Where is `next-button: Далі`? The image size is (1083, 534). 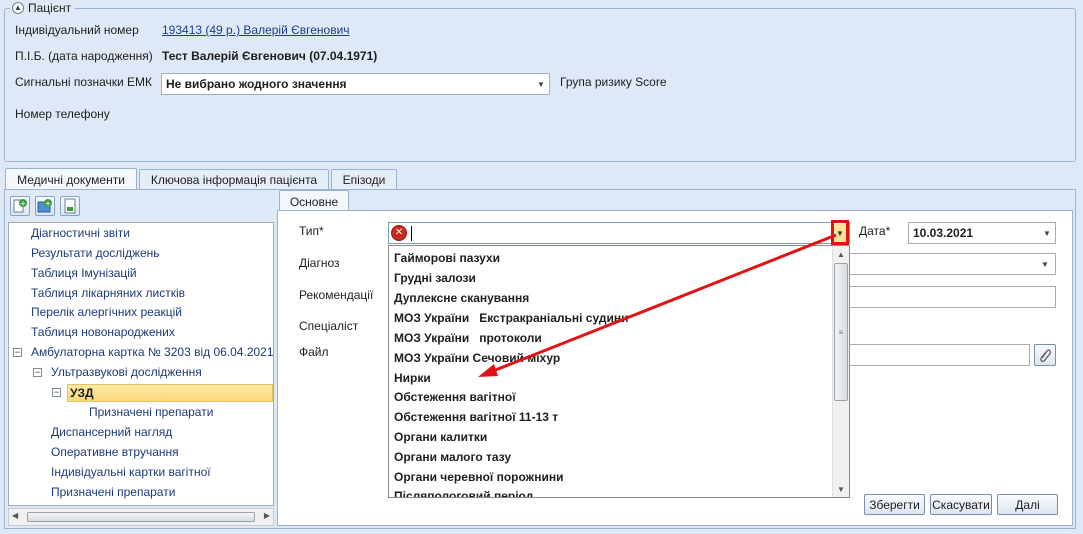 next-button: Далі is located at coordinates (1027, 504).